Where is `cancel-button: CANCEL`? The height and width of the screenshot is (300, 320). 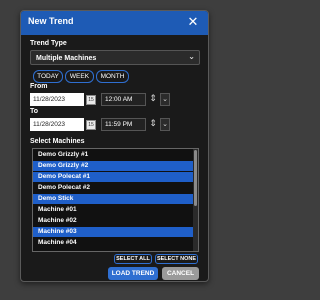 cancel-button: CANCEL is located at coordinates (180, 273).